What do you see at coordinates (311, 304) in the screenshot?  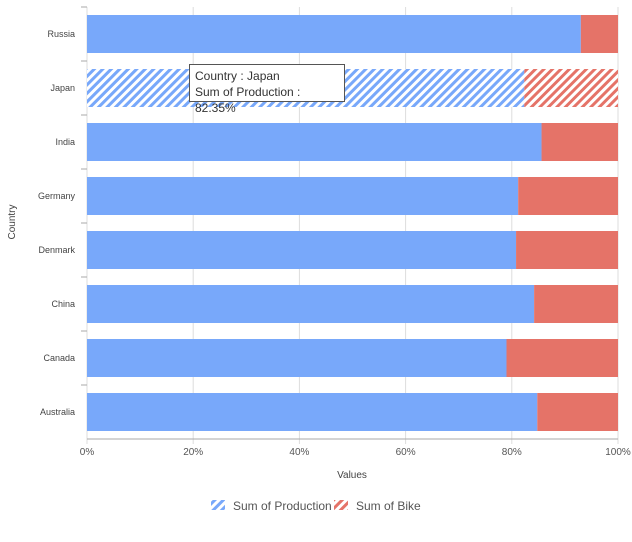 I see `bar-sum-of-production-china` at bounding box center [311, 304].